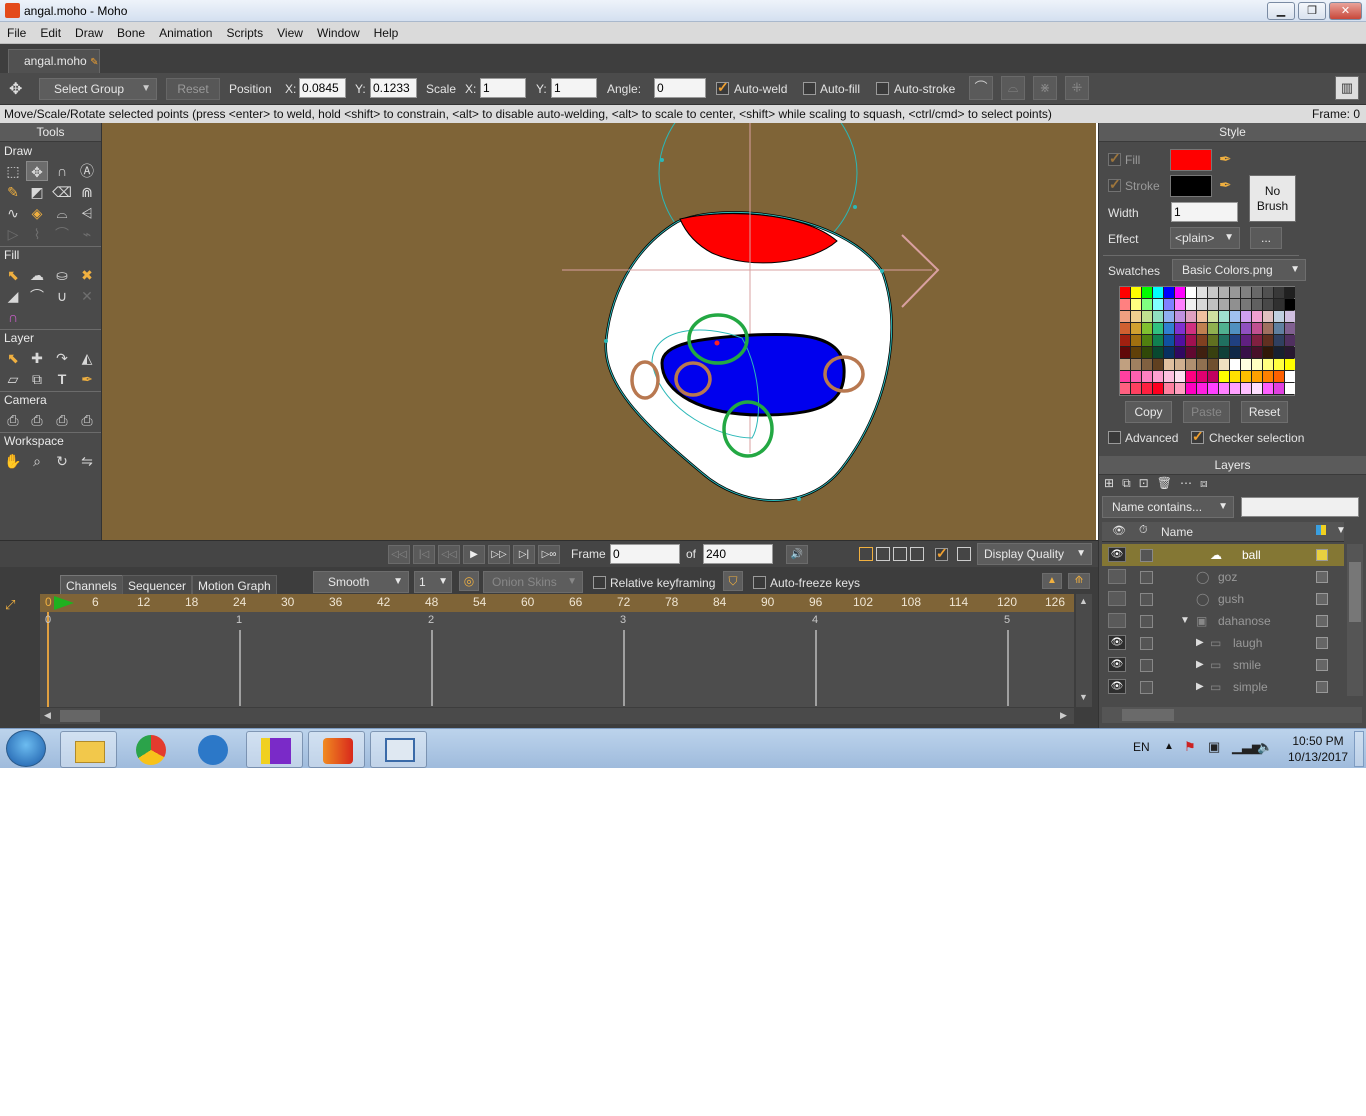  What do you see at coordinates (1141, 747) in the screenshot?
I see `language-indicator: EN` at bounding box center [1141, 747].